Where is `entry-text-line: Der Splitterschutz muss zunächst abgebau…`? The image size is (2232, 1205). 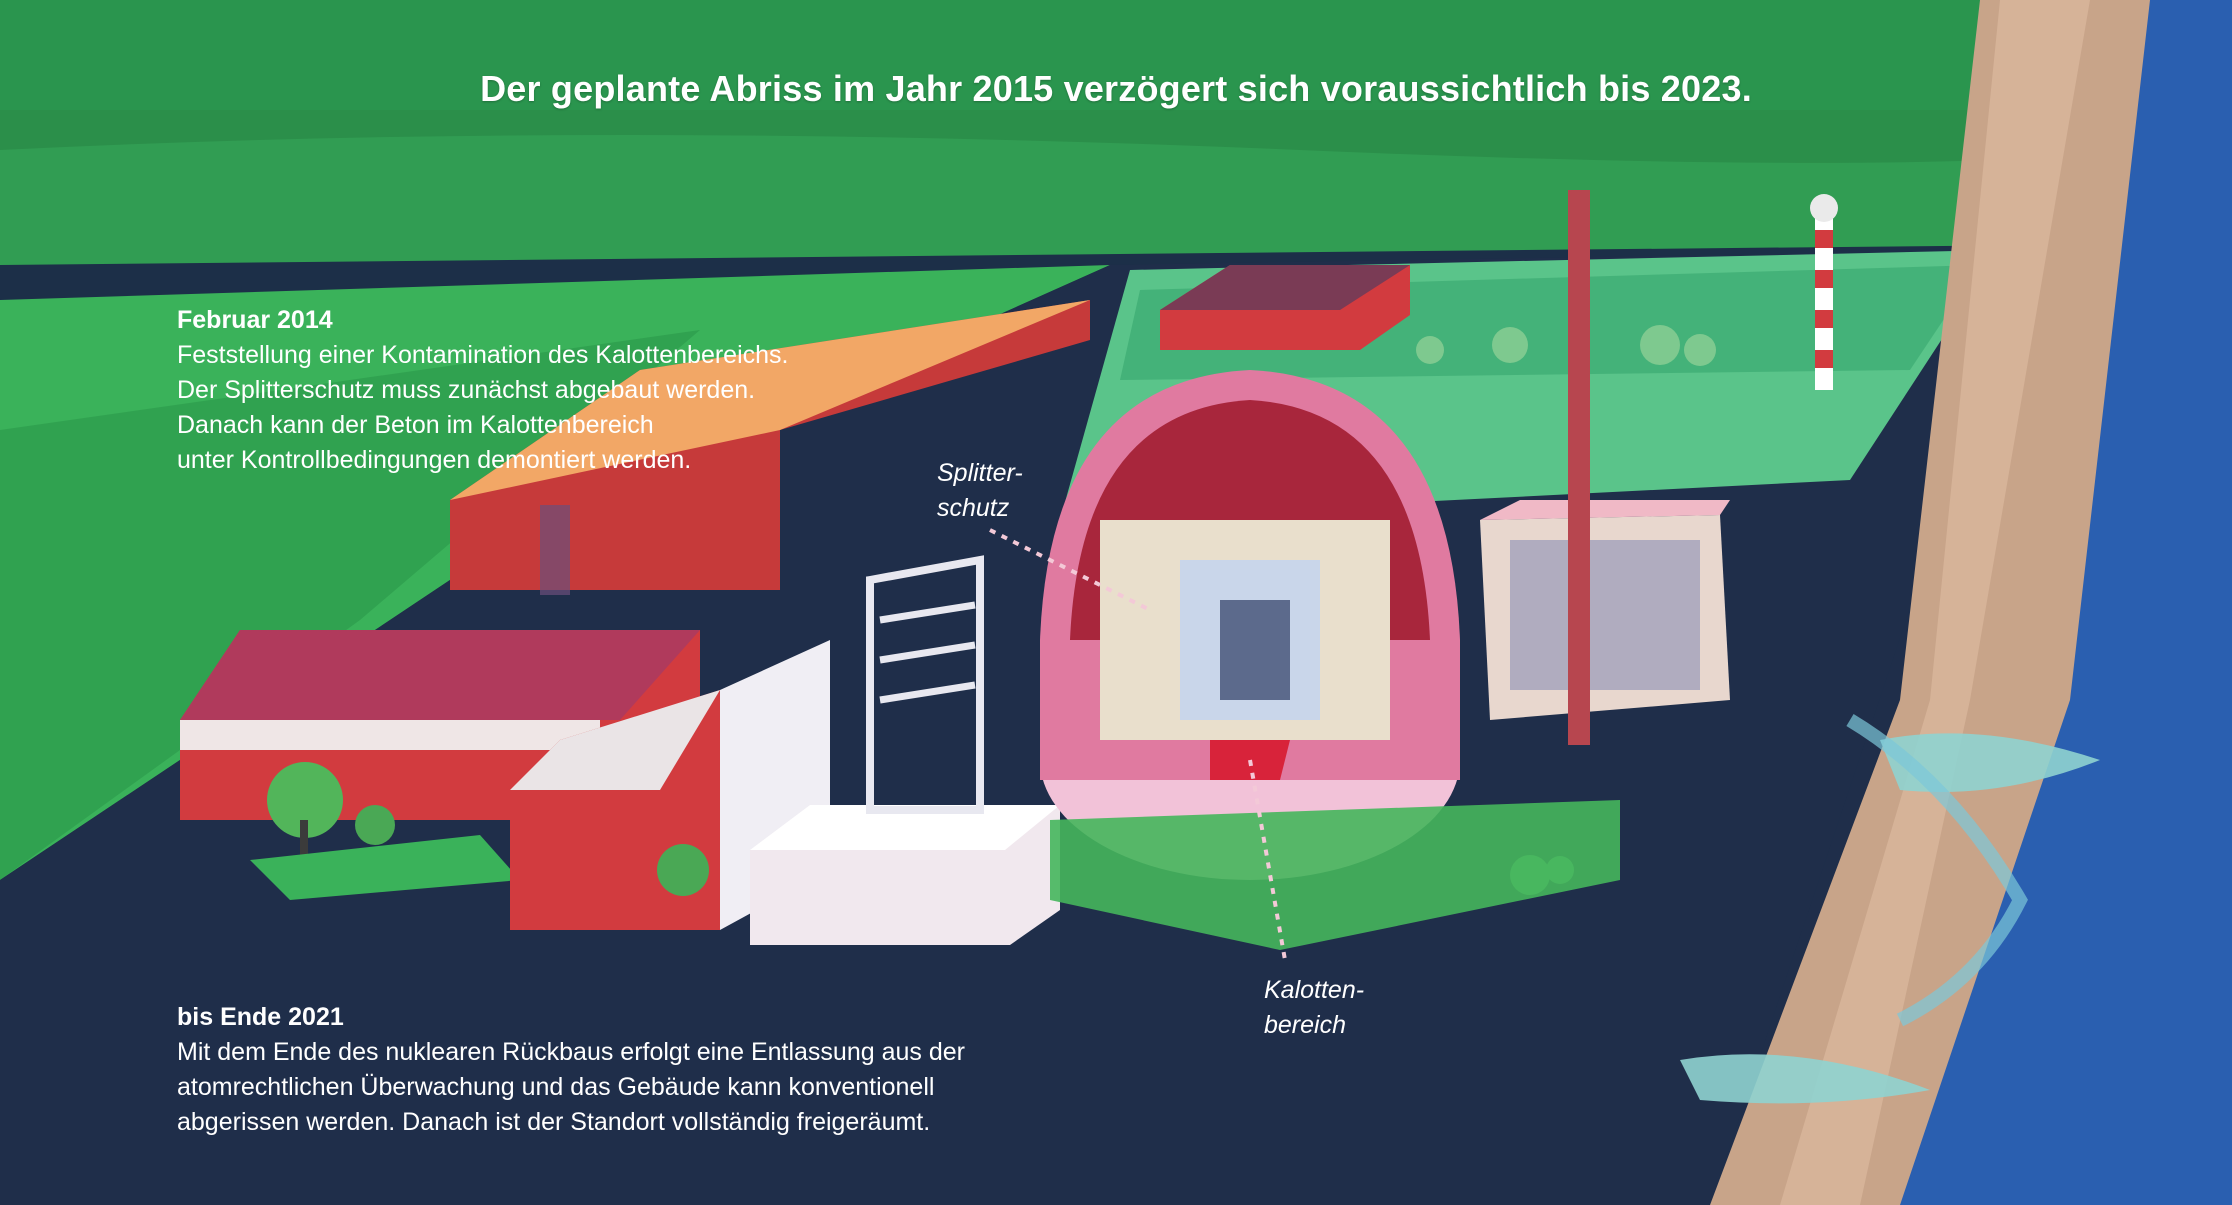 entry-text-line: Der Splitterschutz muss zunächst abgebau… is located at coordinates (466, 390).